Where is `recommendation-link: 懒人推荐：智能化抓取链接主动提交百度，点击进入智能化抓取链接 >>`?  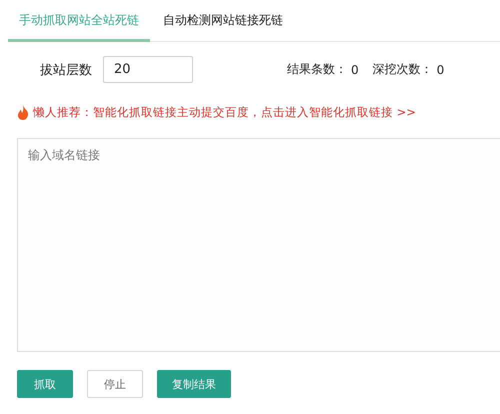 recommendation-link: 懒人推荐：智能化抓取链接主动提交百度，点击进入智能化抓取链接 >> is located at coordinates (224, 112).